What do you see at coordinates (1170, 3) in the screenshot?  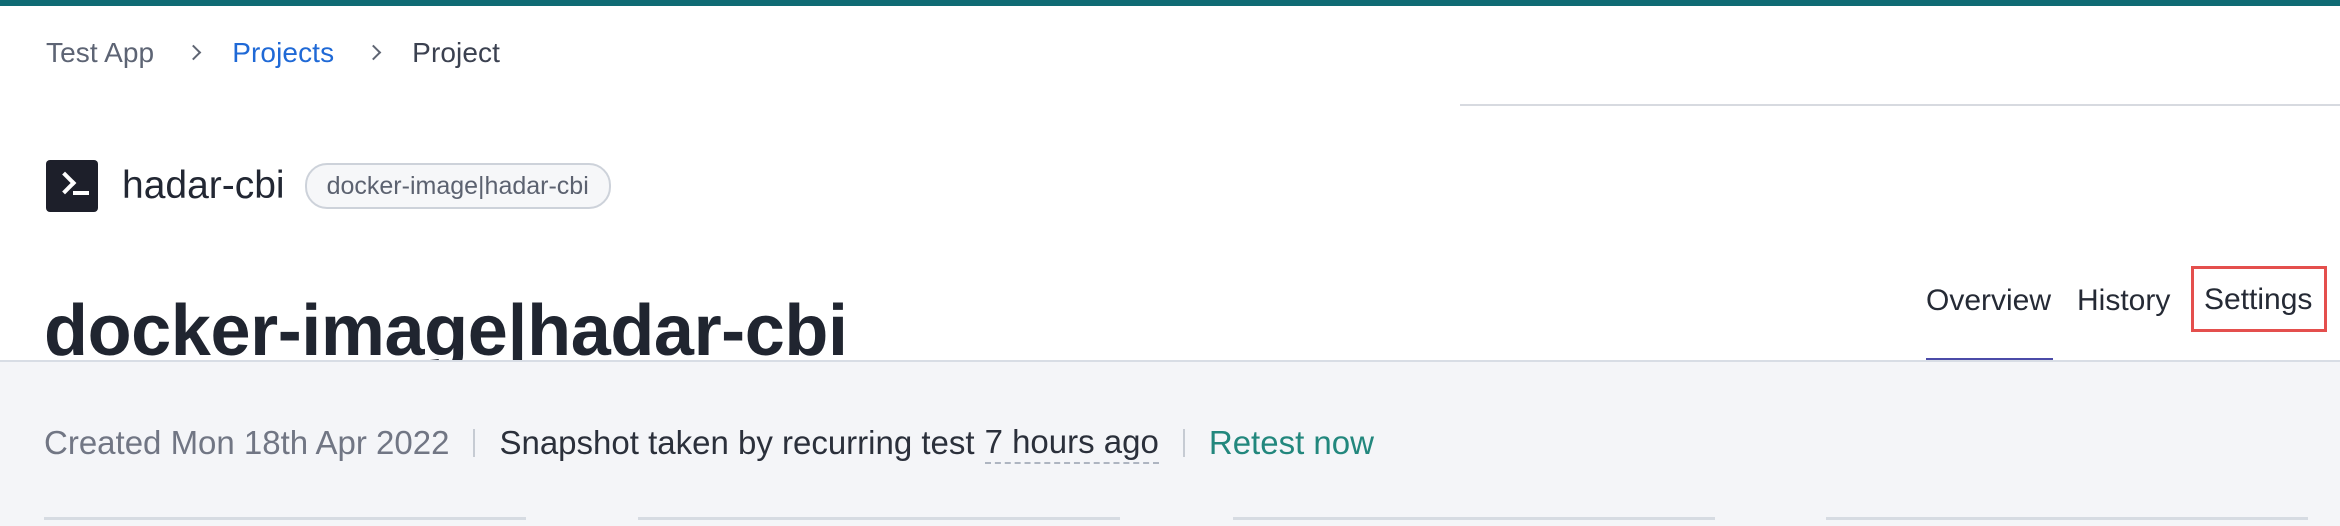 I see `top-accent-bar` at bounding box center [1170, 3].